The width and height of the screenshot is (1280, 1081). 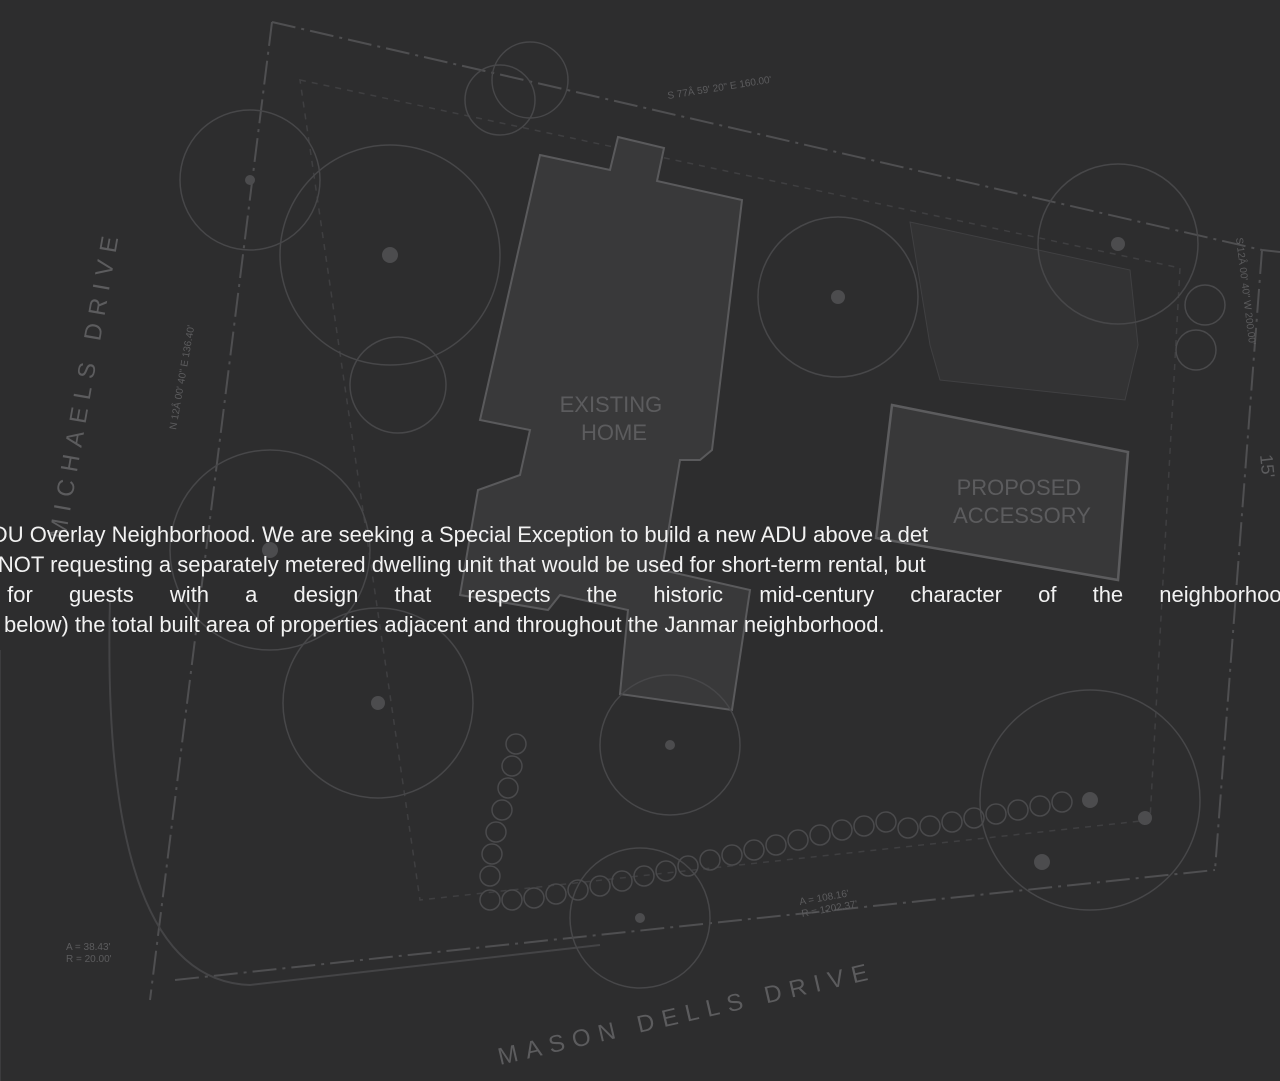 What do you see at coordinates (89, 953) in the screenshot?
I see `curve-left-label: A = 38.43' R = 20.00'` at bounding box center [89, 953].